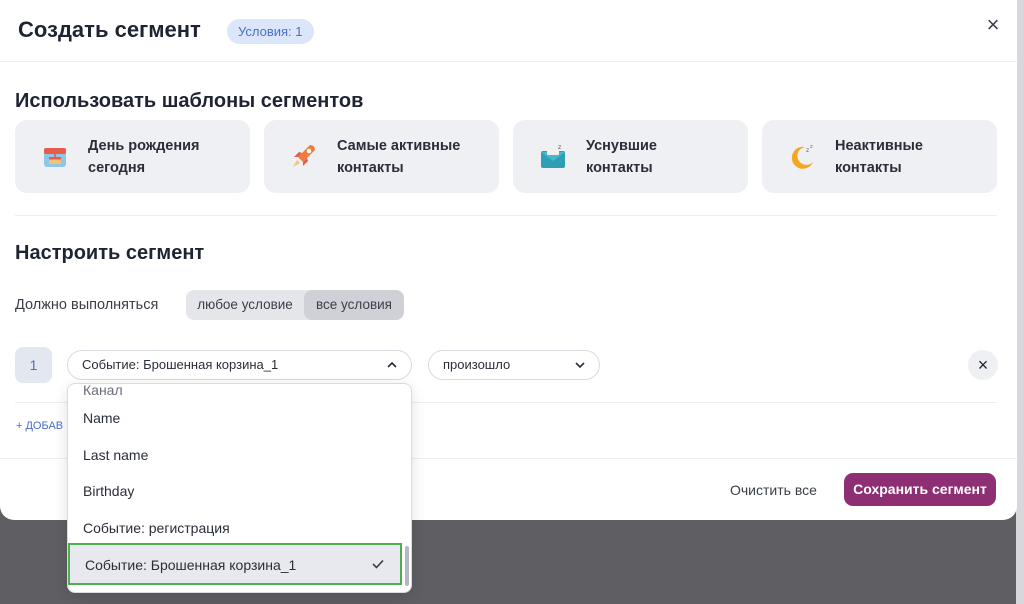  Describe the element at coordinates (477, 364) in the screenshot. I see `occurrence-select-value: произошло` at that location.